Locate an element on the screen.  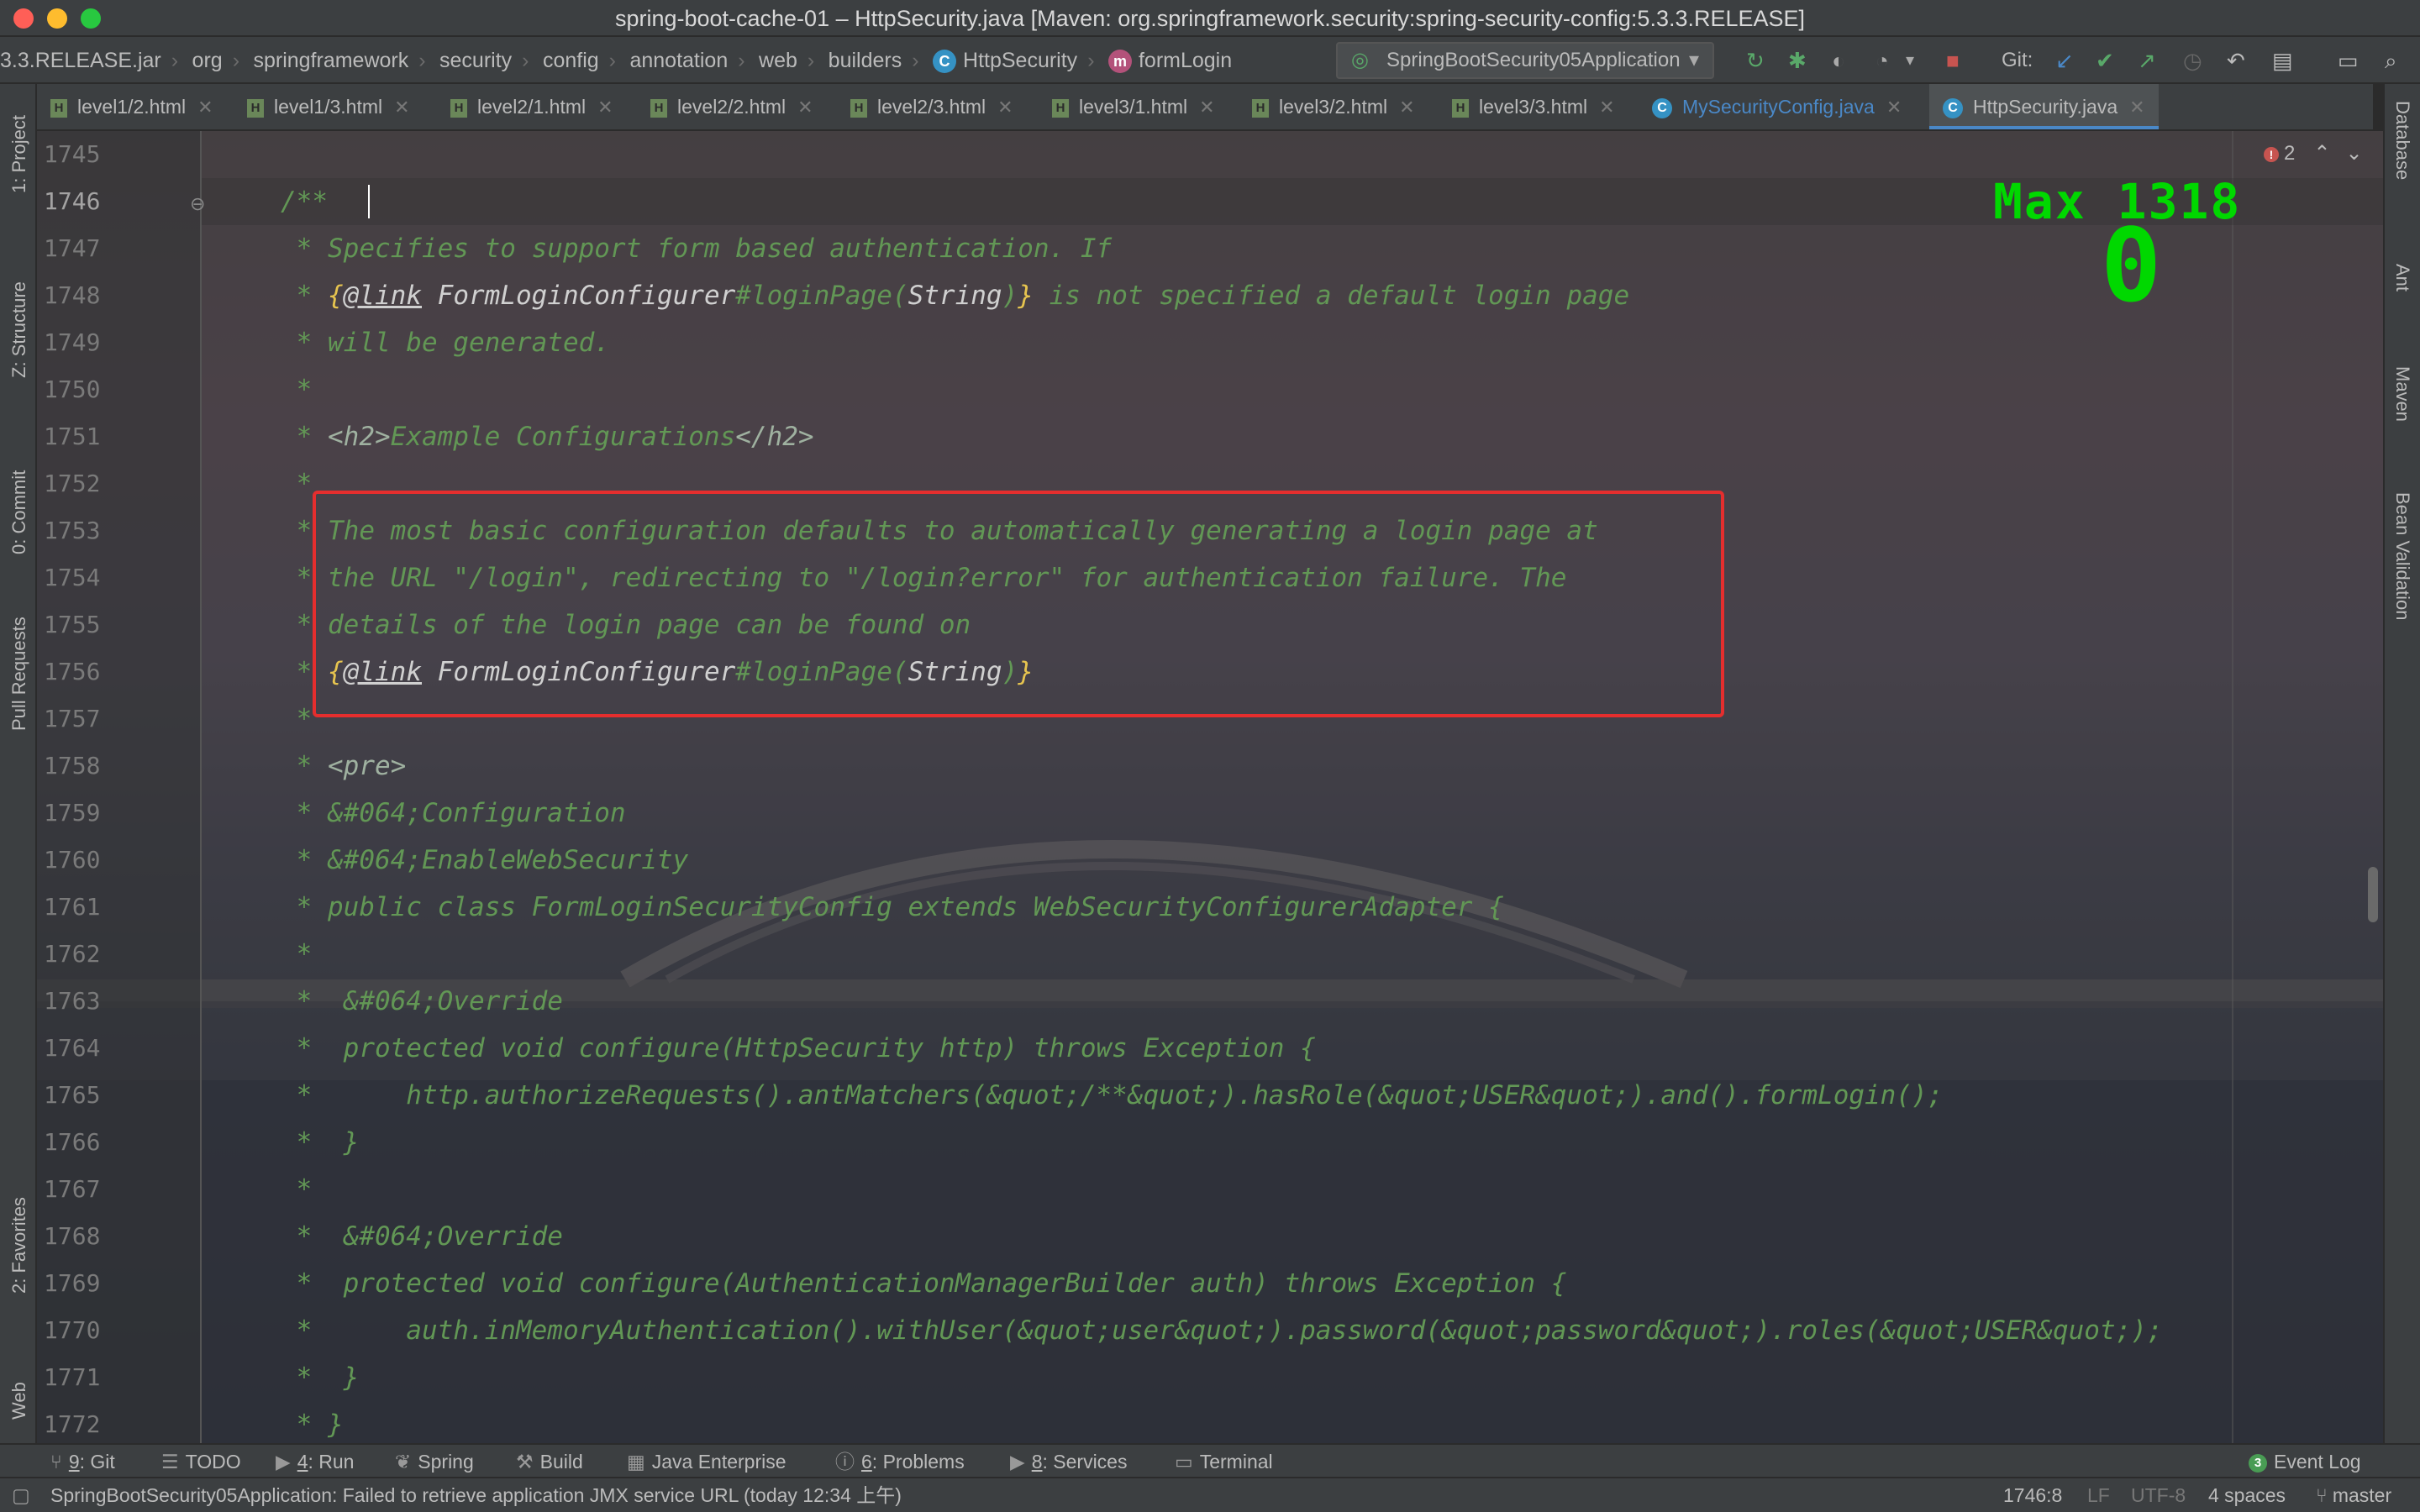
git-update-icon: ↙ is located at coordinates (2064, 60).